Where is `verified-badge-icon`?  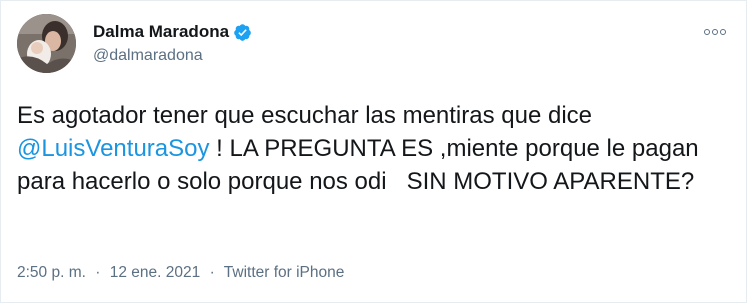
verified-badge-icon is located at coordinates (242, 32).